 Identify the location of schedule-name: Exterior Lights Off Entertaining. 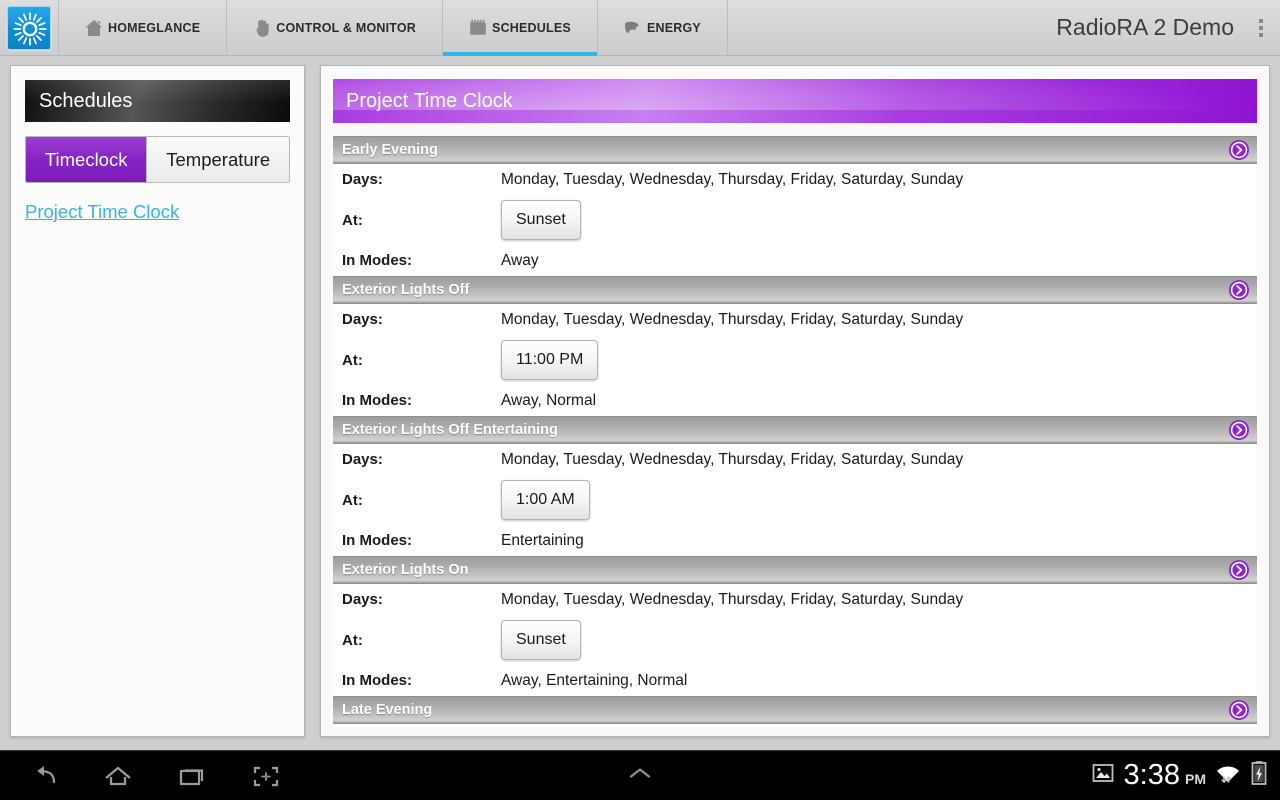
(450, 430).